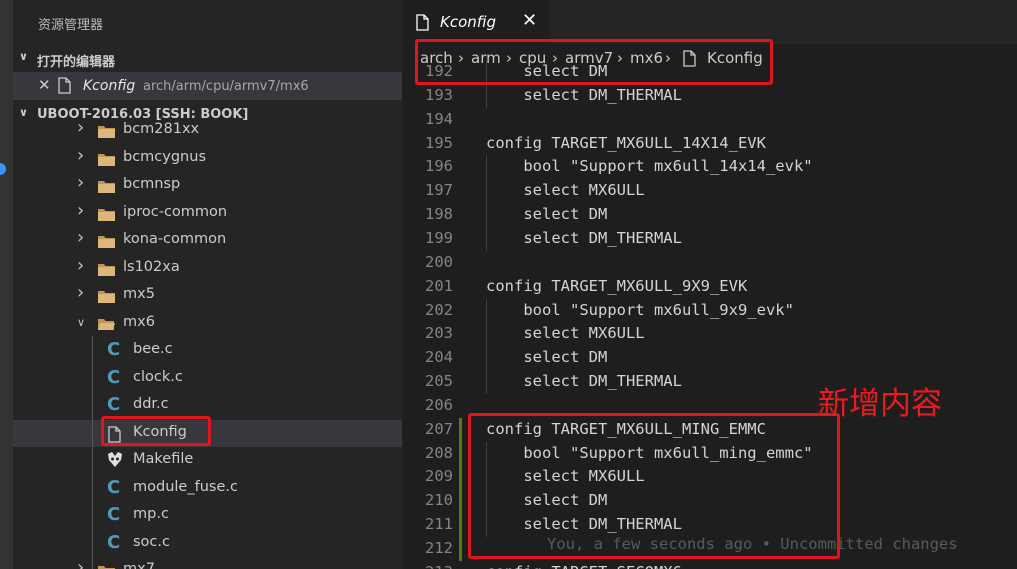 The height and width of the screenshot is (569, 1017). I want to click on tab-bar: Kconfig ✕, so click(709, 22).